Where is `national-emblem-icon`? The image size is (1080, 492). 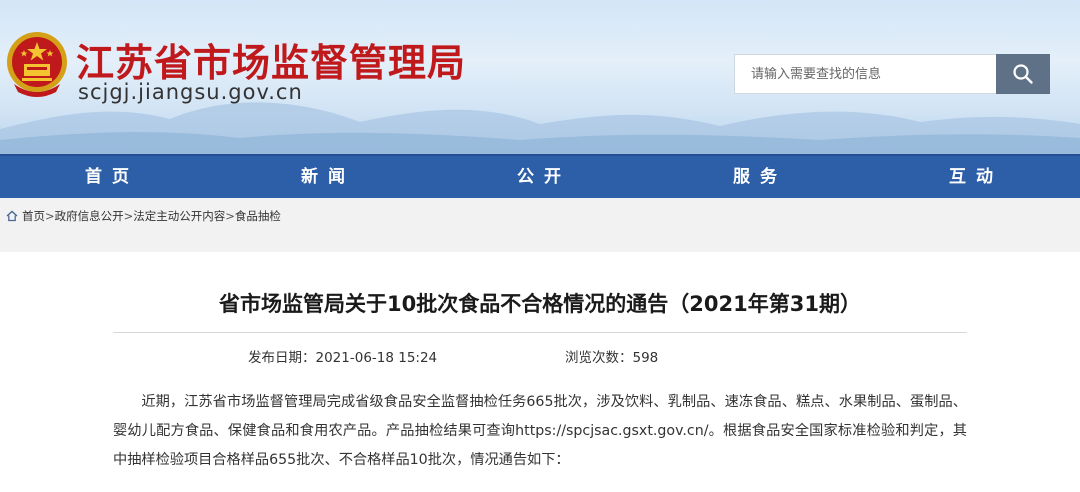 national-emblem-icon is located at coordinates (37, 64).